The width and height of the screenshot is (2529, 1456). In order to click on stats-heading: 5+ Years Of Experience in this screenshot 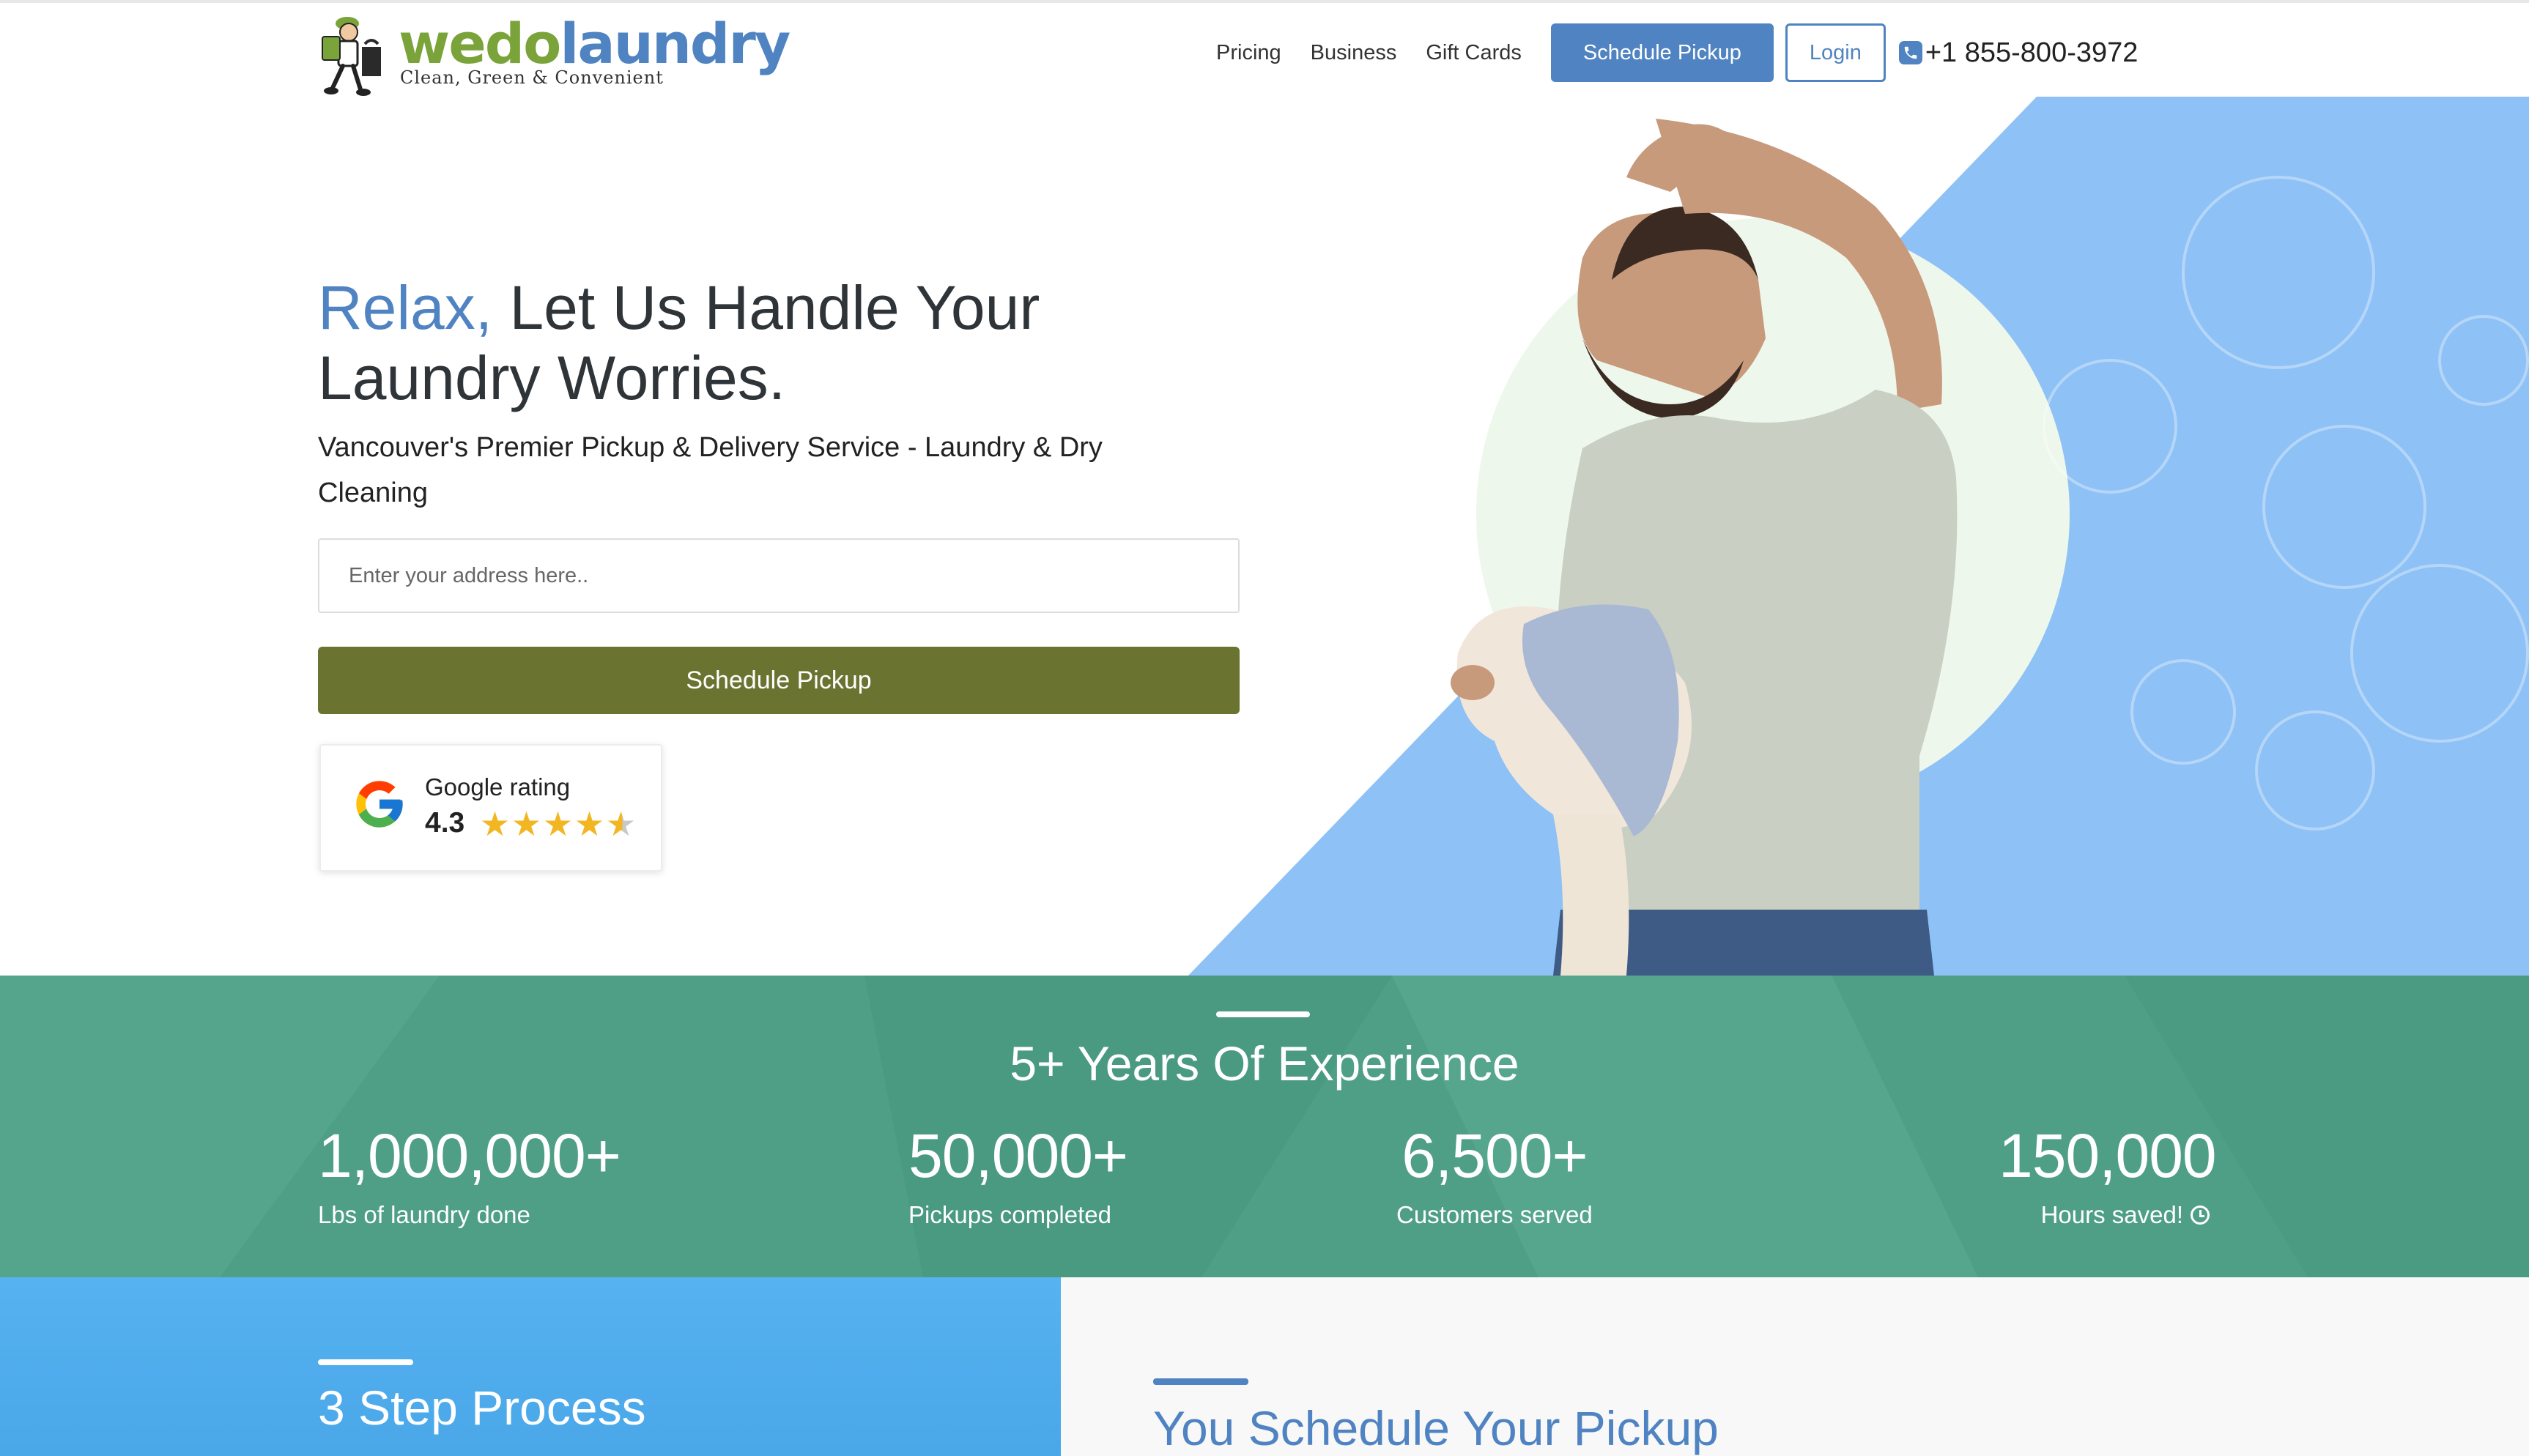, I will do `click(1264, 1063)`.